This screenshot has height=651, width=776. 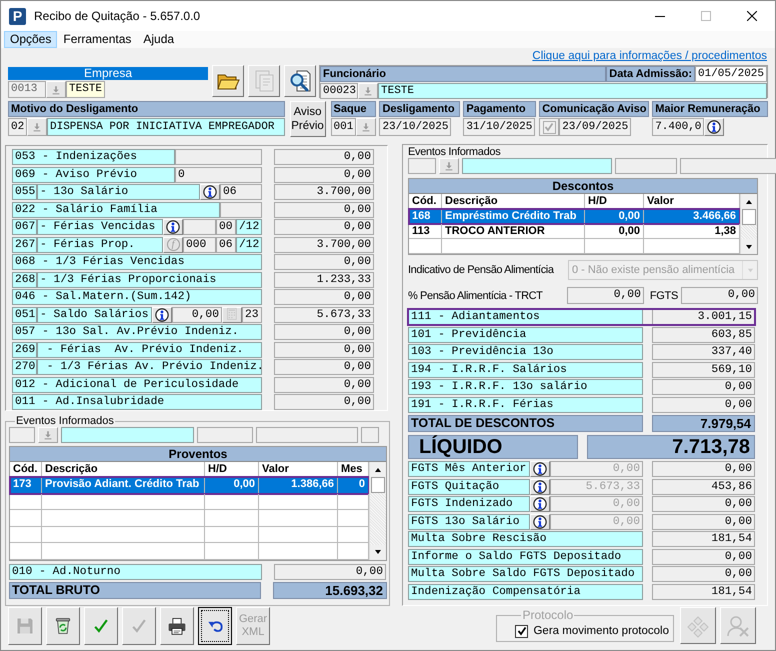 I want to click on input-field: 00, so click(x=226, y=227).